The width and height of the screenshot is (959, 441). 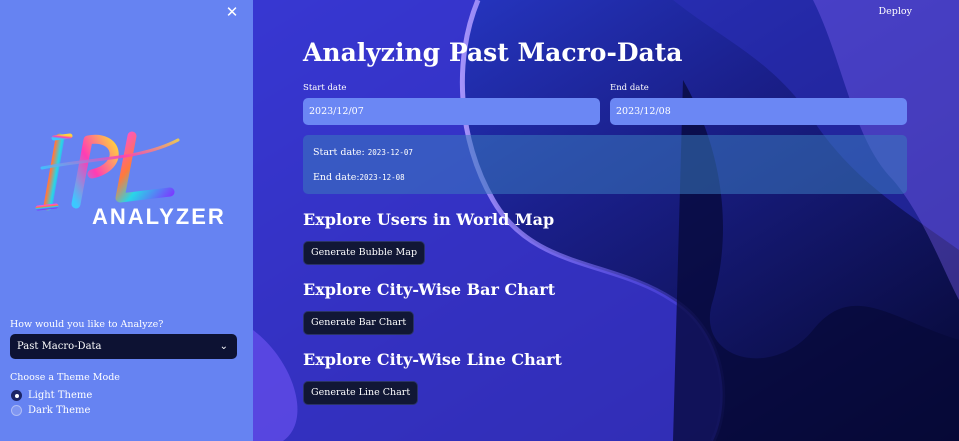 What do you see at coordinates (336, 177) in the screenshot?
I see `info-end-prefix: End date:` at bounding box center [336, 177].